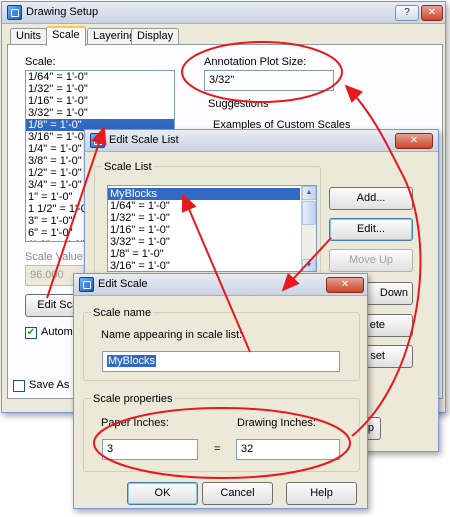 The height and width of the screenshot is (517, 450). I want to click on help-title-button: ?, so click(407, 13).